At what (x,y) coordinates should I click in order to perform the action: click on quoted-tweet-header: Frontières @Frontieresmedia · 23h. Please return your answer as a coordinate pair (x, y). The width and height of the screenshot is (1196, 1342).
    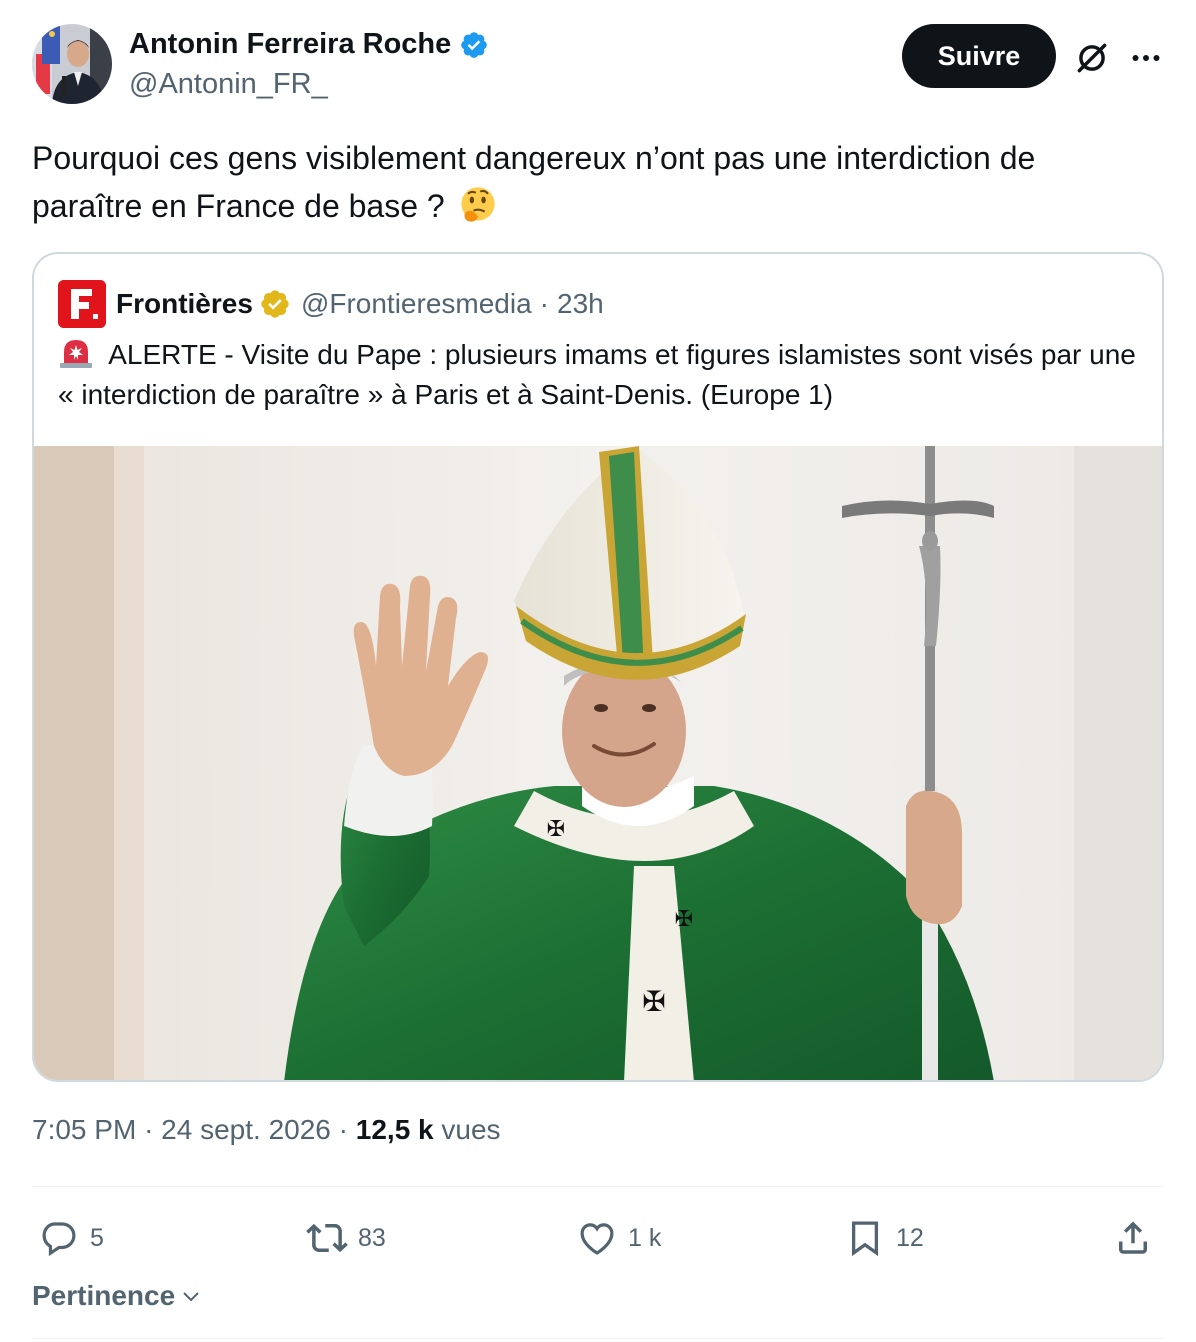
    Looking at the image, I should click on (331, 304).